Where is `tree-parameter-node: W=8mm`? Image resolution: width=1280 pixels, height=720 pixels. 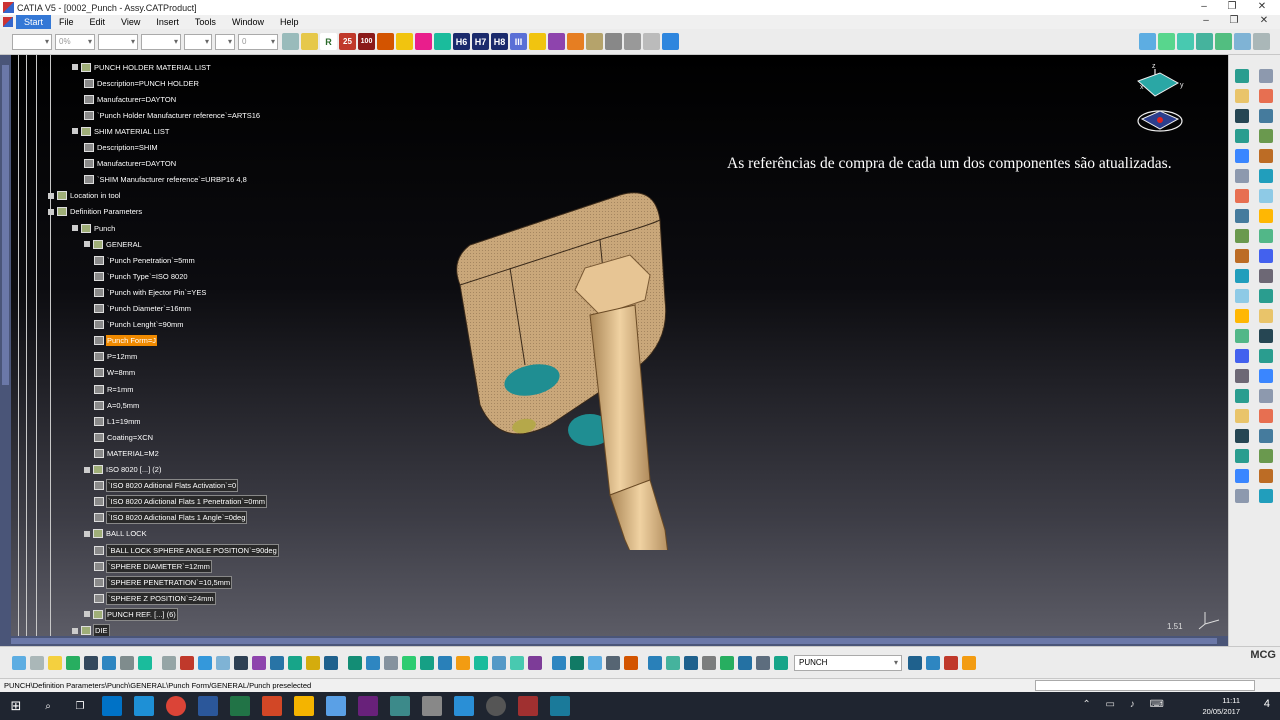
tree-parameter-node: W=8mm is located at coordinates (115, 373).